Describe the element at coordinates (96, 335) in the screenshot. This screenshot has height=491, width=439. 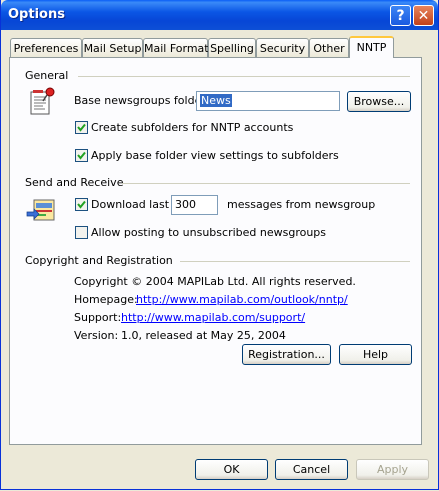
I see `version-label: Version:` at that location.